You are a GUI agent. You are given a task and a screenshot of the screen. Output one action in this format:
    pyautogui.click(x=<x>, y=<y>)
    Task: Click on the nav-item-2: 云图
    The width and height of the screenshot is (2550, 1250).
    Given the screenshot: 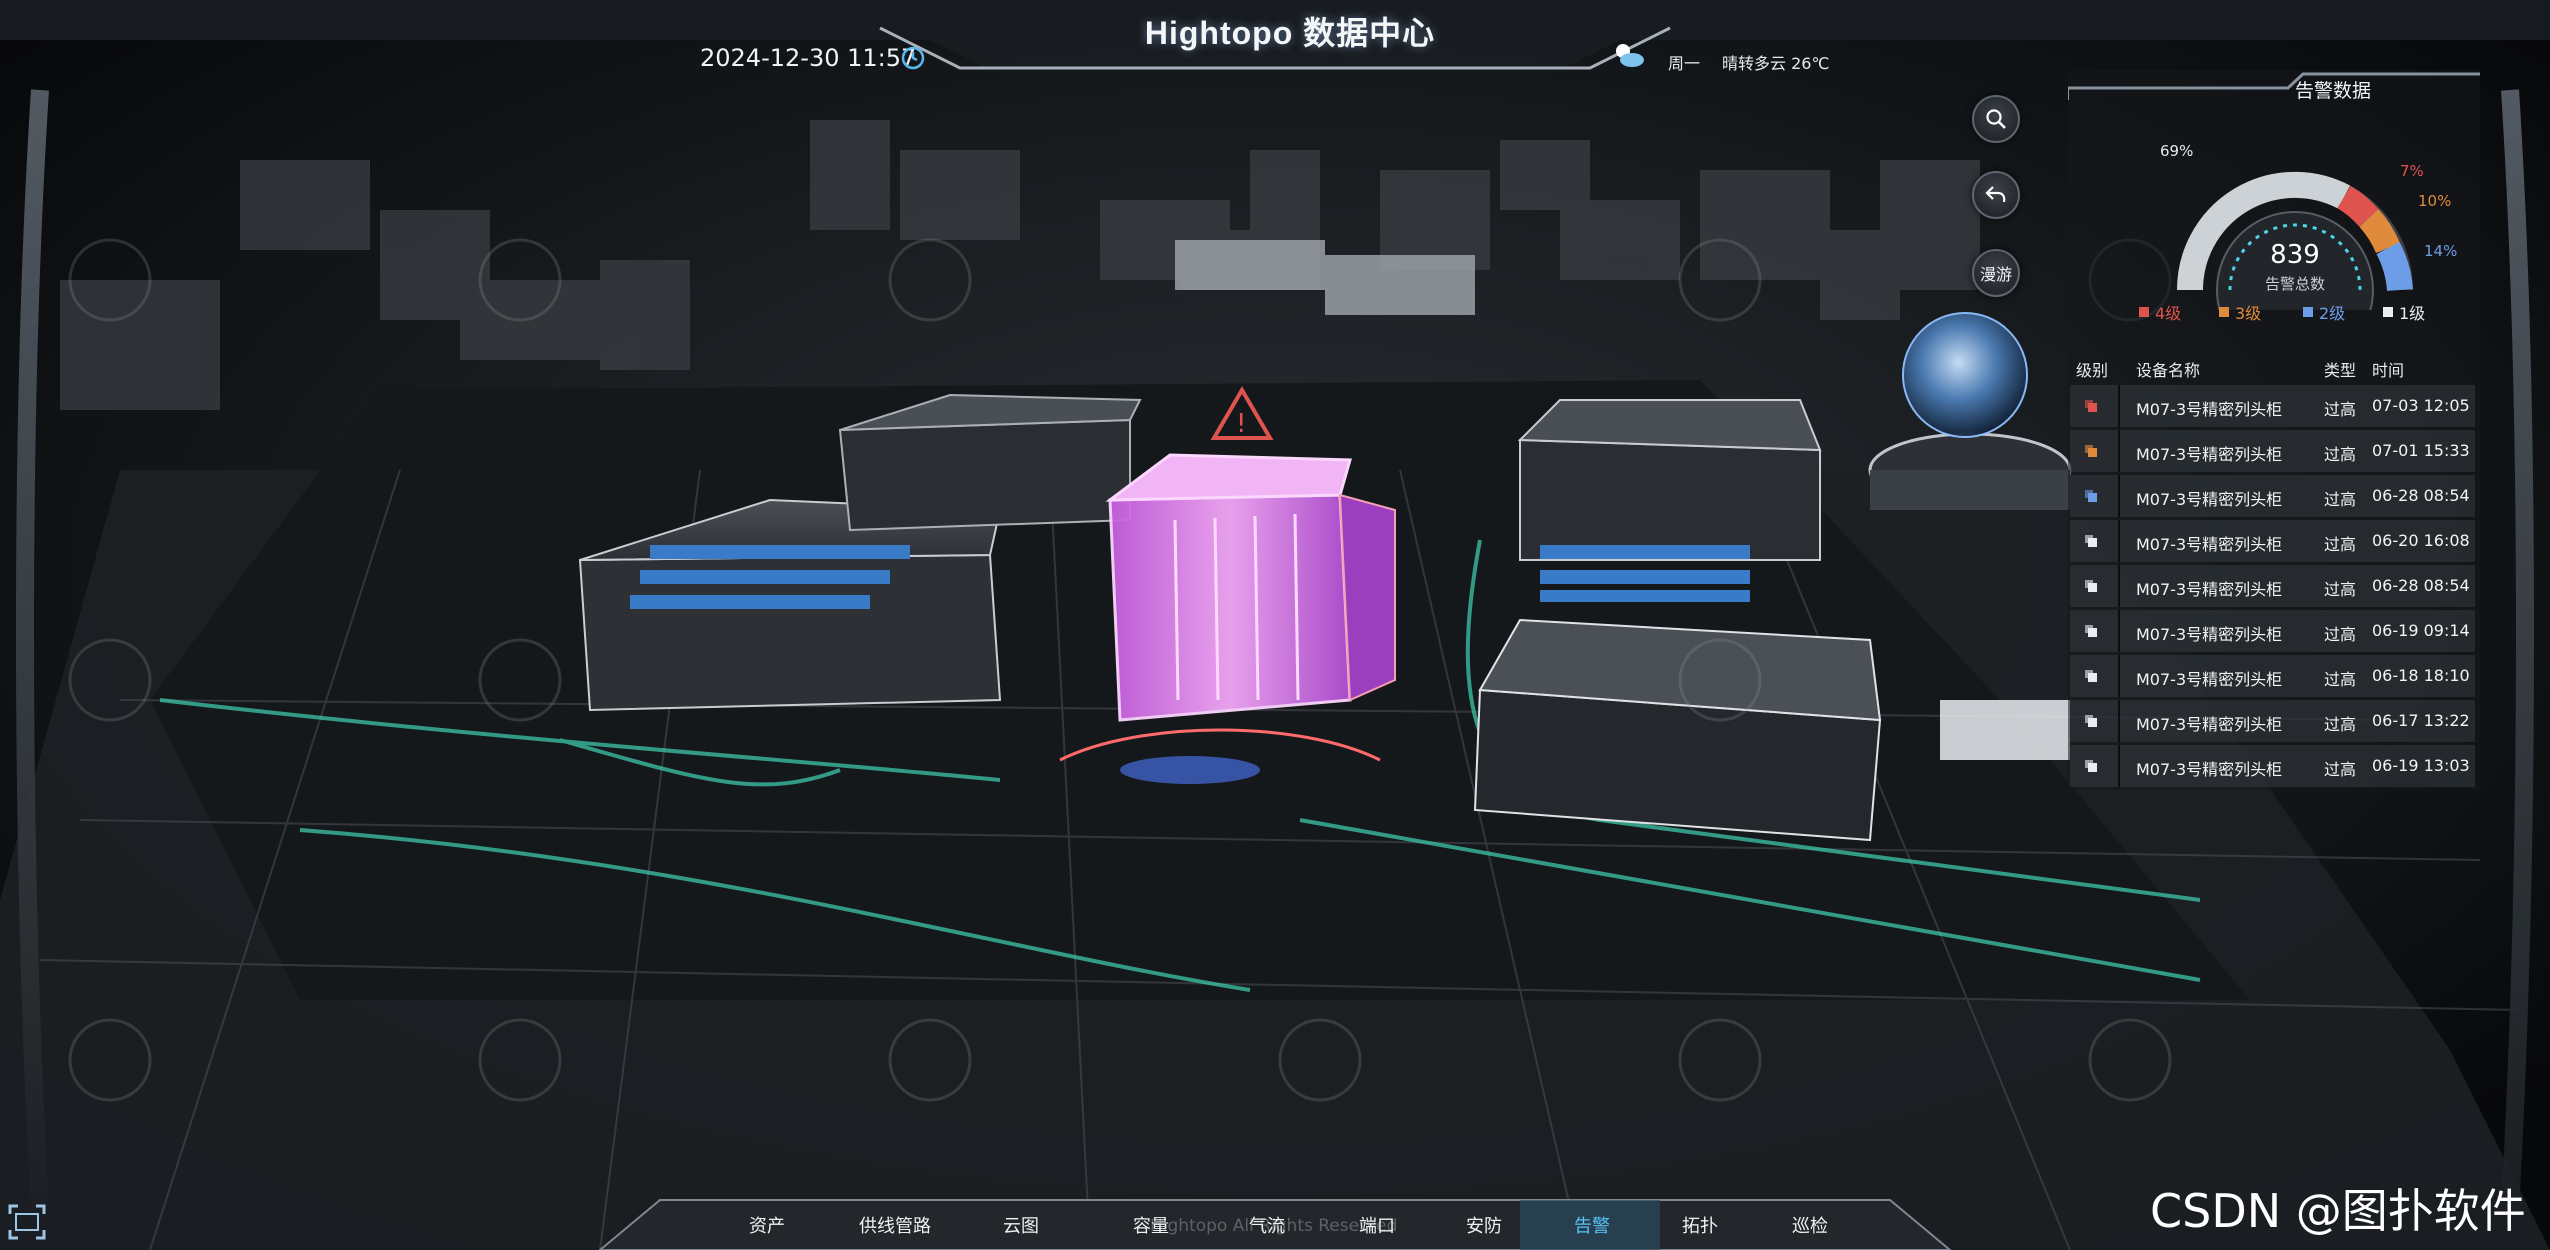 What is the action you would take?
    pyautogui.click(x=1021, y=1225)
    